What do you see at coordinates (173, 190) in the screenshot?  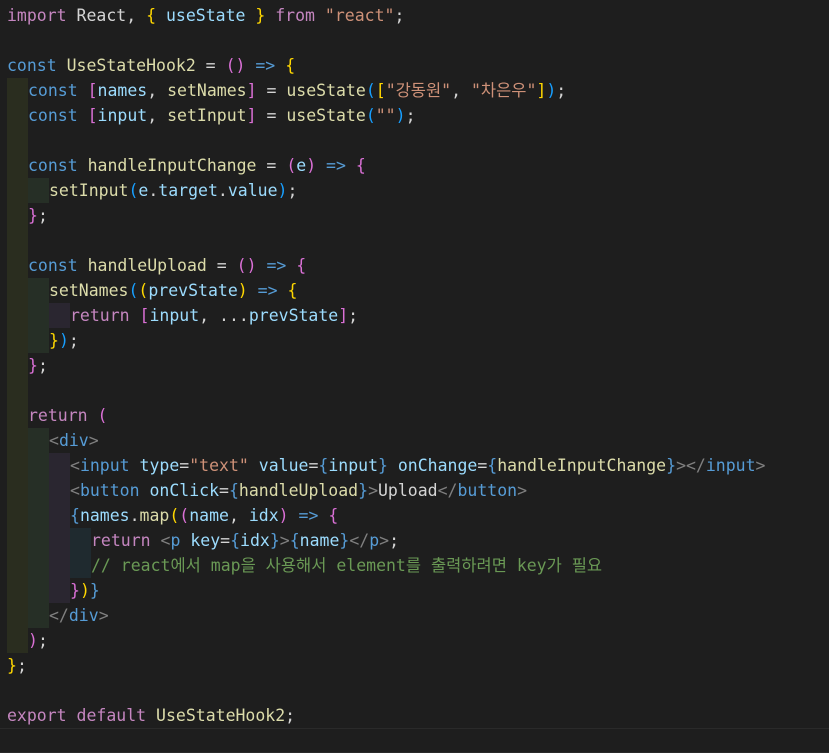 I see `code-text: setInput(e.target.value);` at bounding box center [173, 190].